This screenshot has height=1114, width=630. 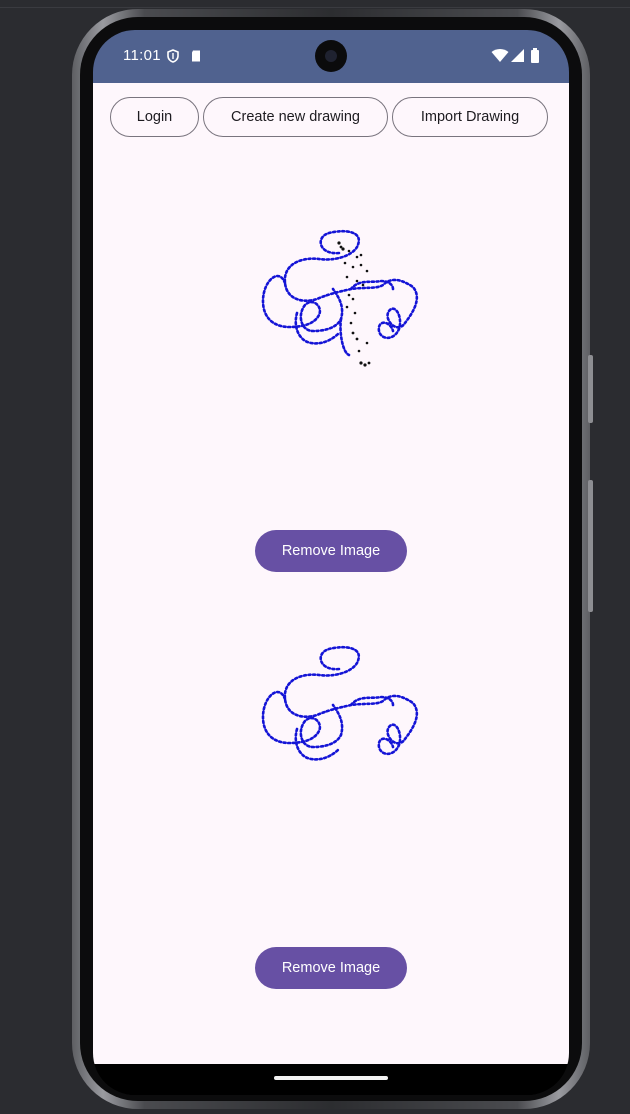 I want to click on home-gesture-handle, so click(x=331, y=1078).